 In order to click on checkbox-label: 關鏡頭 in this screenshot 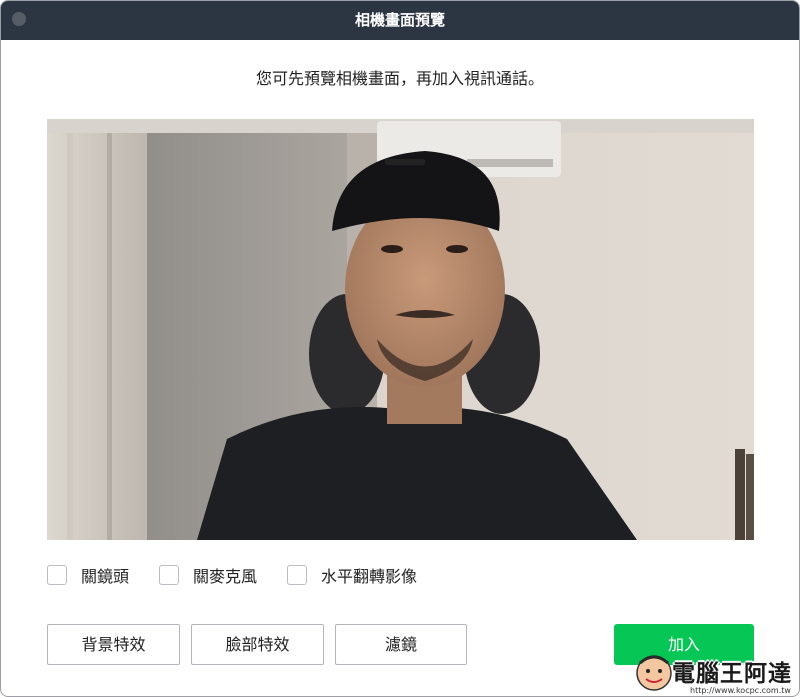, I will do `click(105, 576)`.